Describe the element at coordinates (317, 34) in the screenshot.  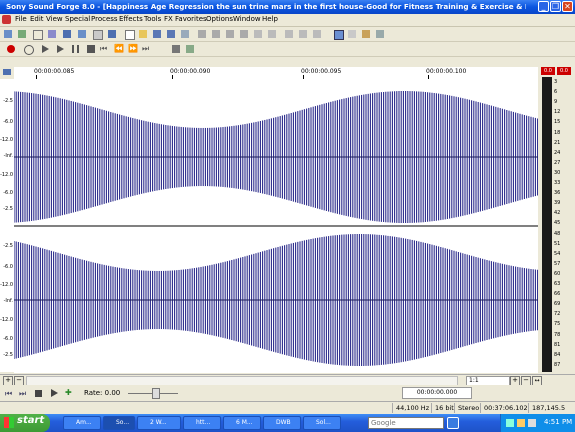
I see `repeat-icon` at that location.